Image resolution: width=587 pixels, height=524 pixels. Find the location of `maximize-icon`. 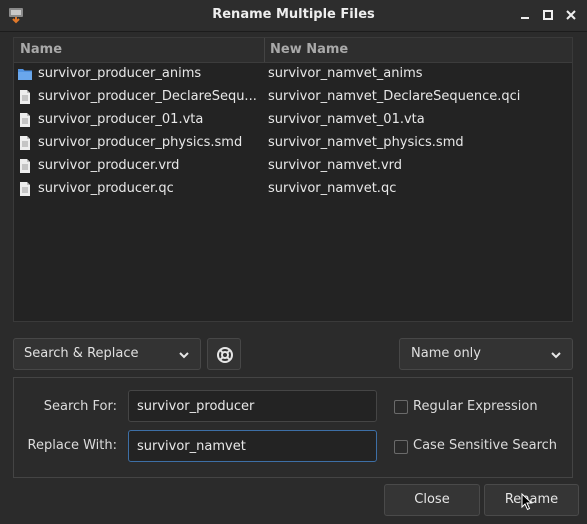

maximize-icon is located at coordinates (548, 15).